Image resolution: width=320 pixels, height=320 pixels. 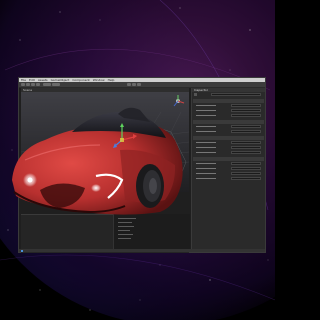 I want to click on position-field, so click(x=246, y=105).